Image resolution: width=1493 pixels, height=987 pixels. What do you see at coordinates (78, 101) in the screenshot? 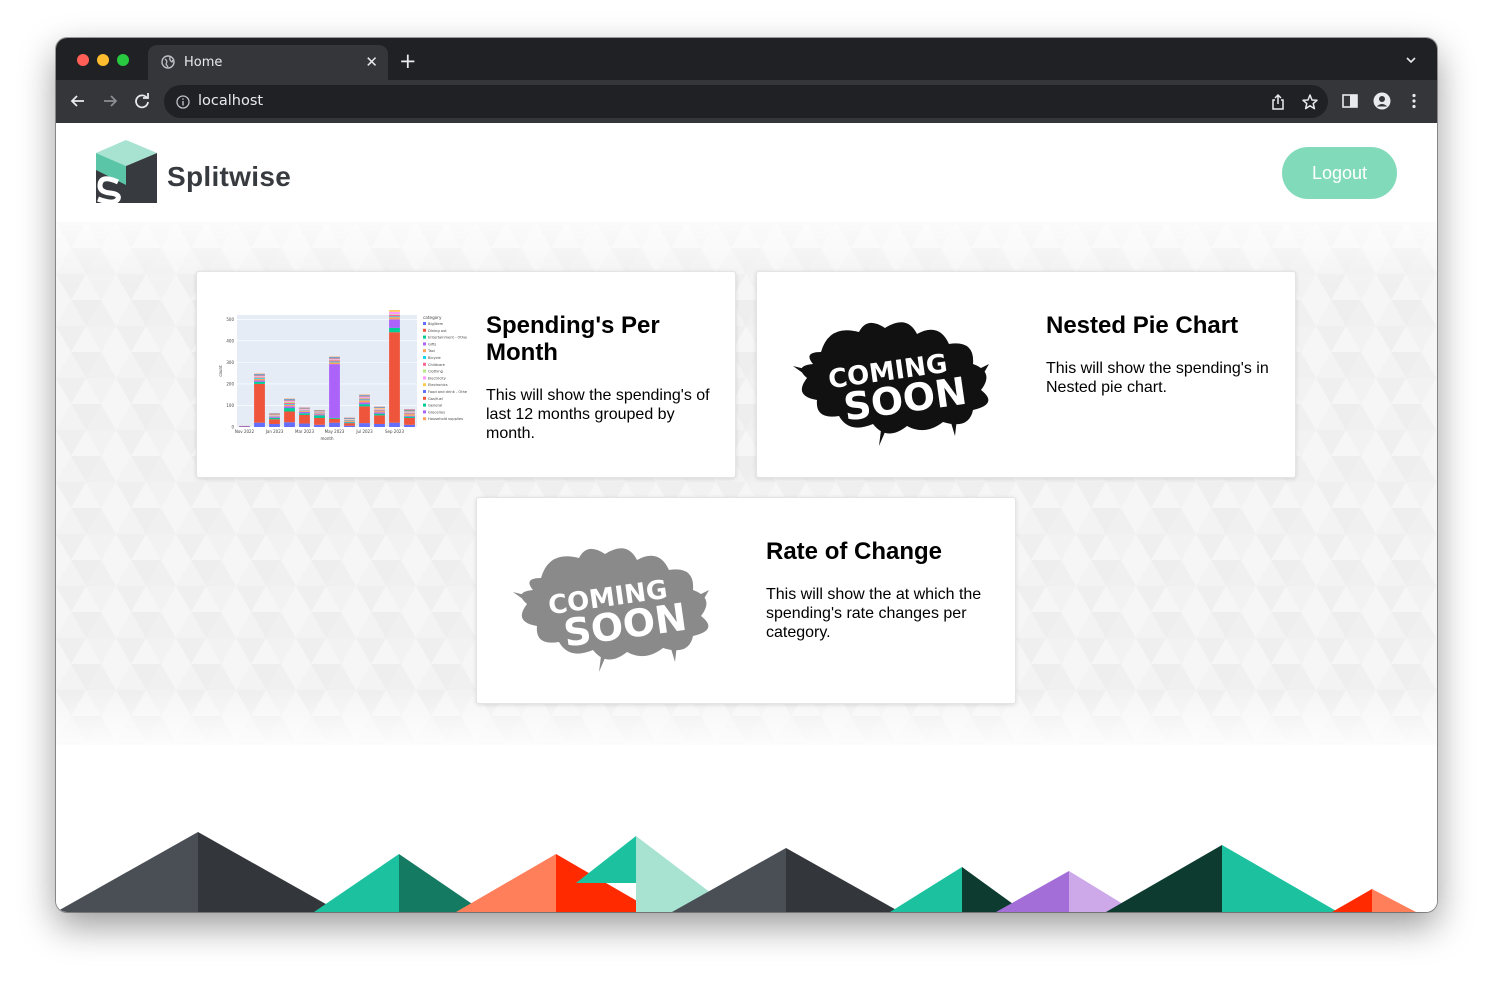
I see `back-icon` at bounding box center [78, 101].